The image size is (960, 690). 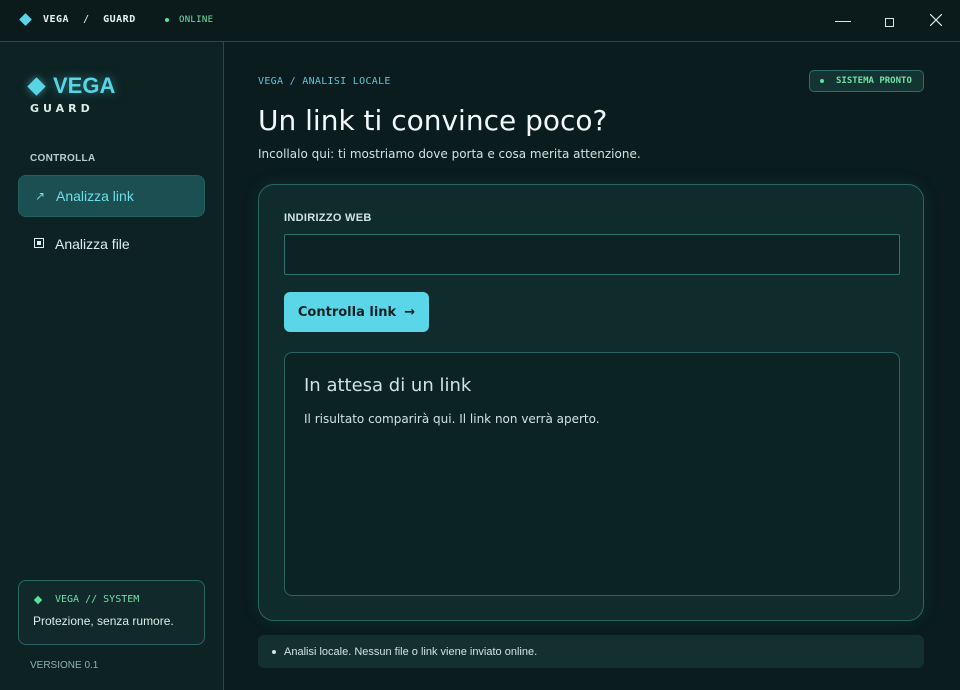 I want to click on check-link-button: Controlla link →, so click(x=356, y=312).